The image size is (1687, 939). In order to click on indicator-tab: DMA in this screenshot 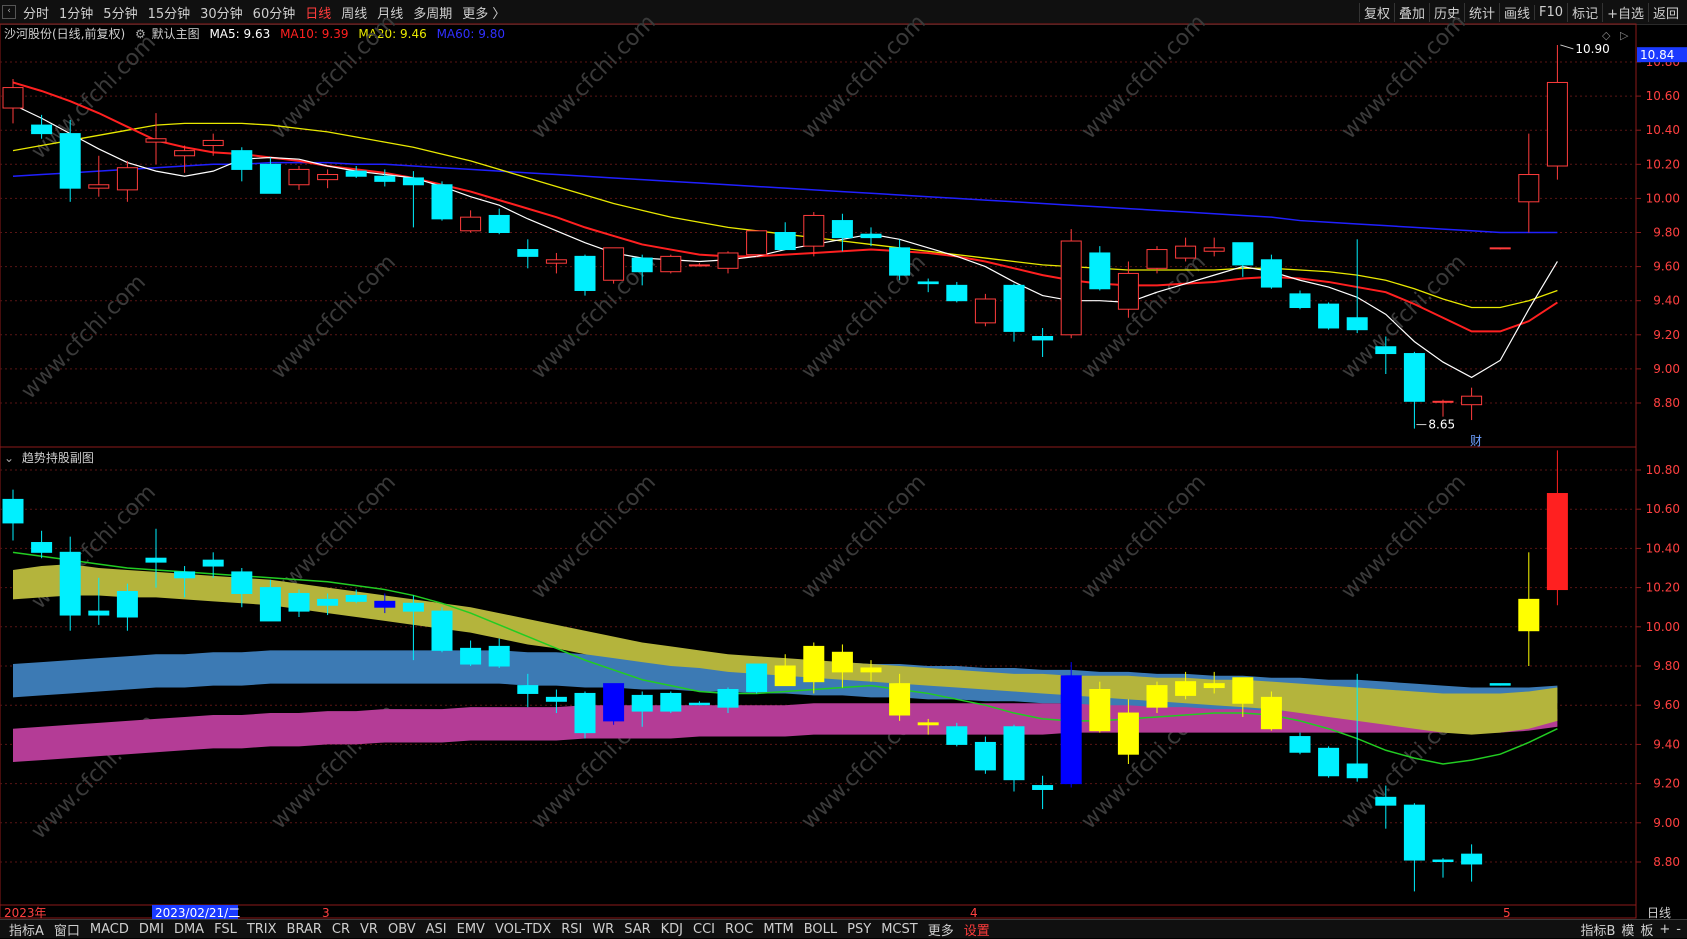, I will do `click(189, 929)`.